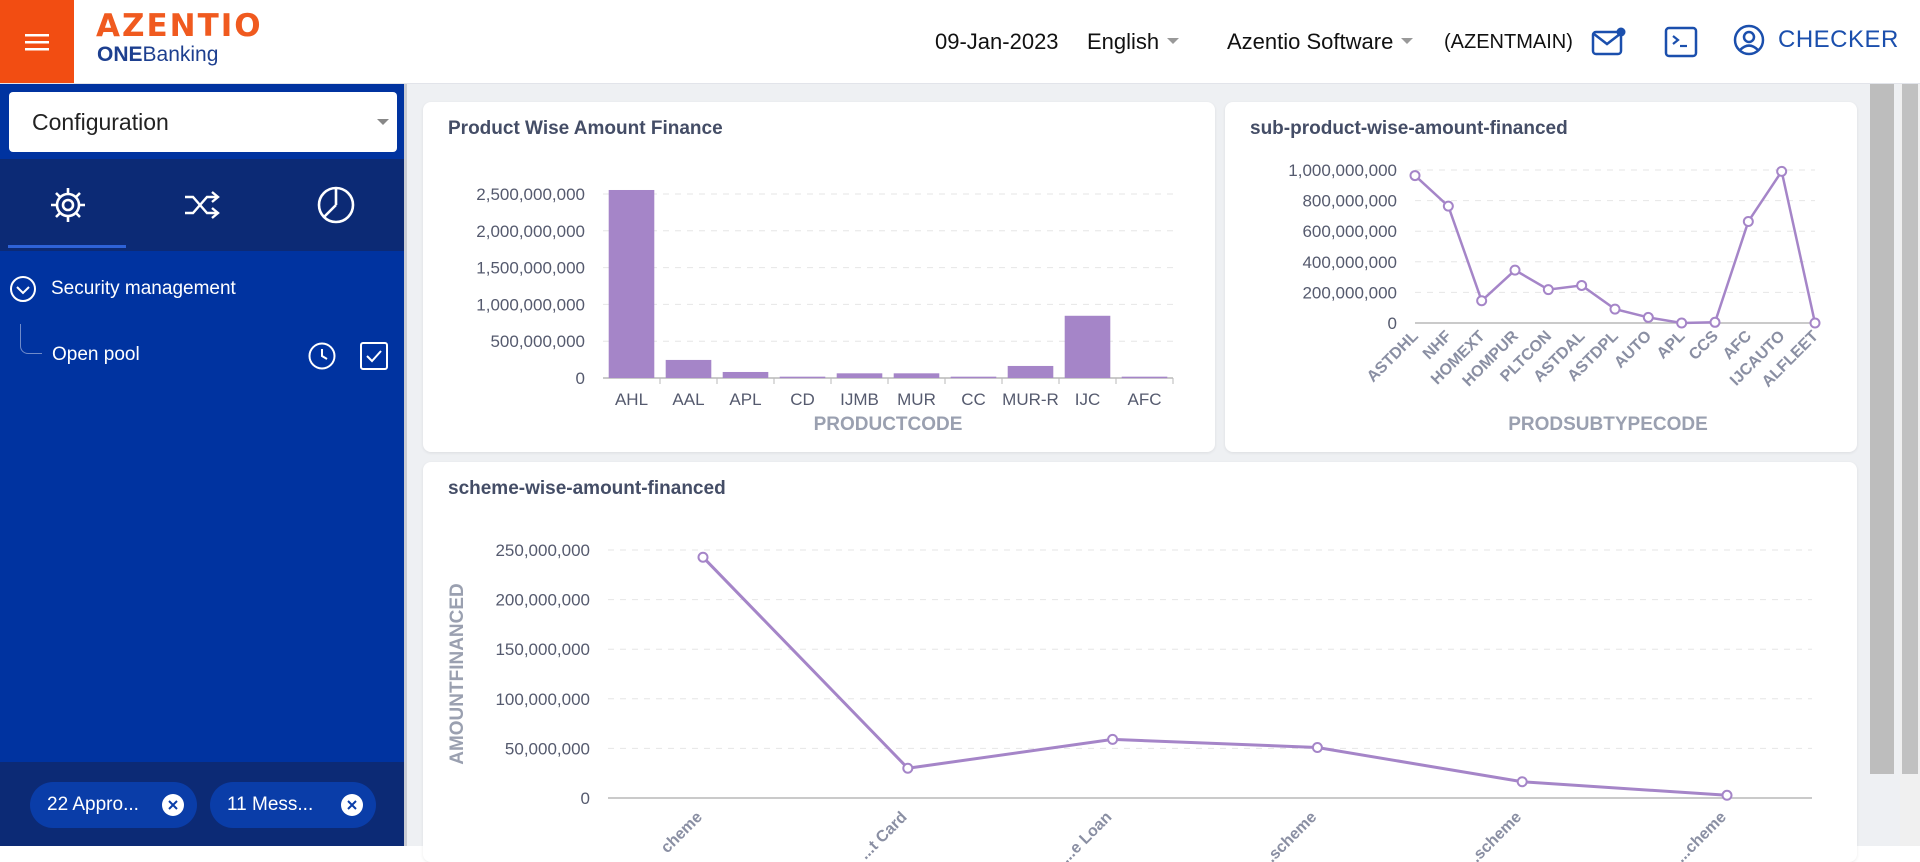  I want to click on tree-node-open-pool: Open pool, so click(96, 355).